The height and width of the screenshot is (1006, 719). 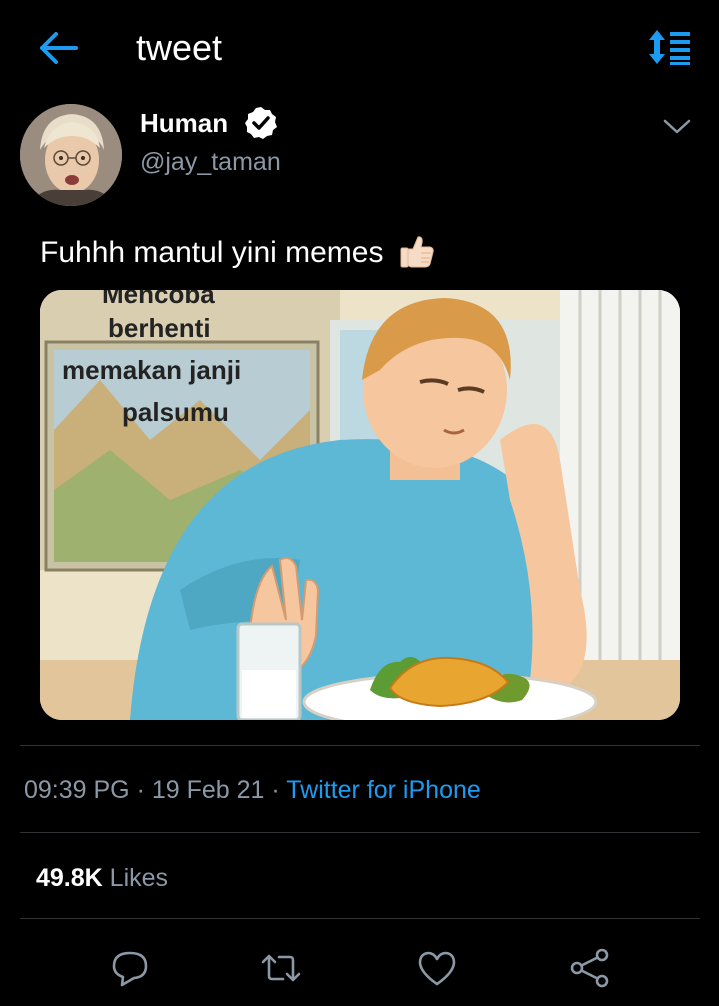 I want to click on likes-count: 49.8K, so click(x=69, y=878).